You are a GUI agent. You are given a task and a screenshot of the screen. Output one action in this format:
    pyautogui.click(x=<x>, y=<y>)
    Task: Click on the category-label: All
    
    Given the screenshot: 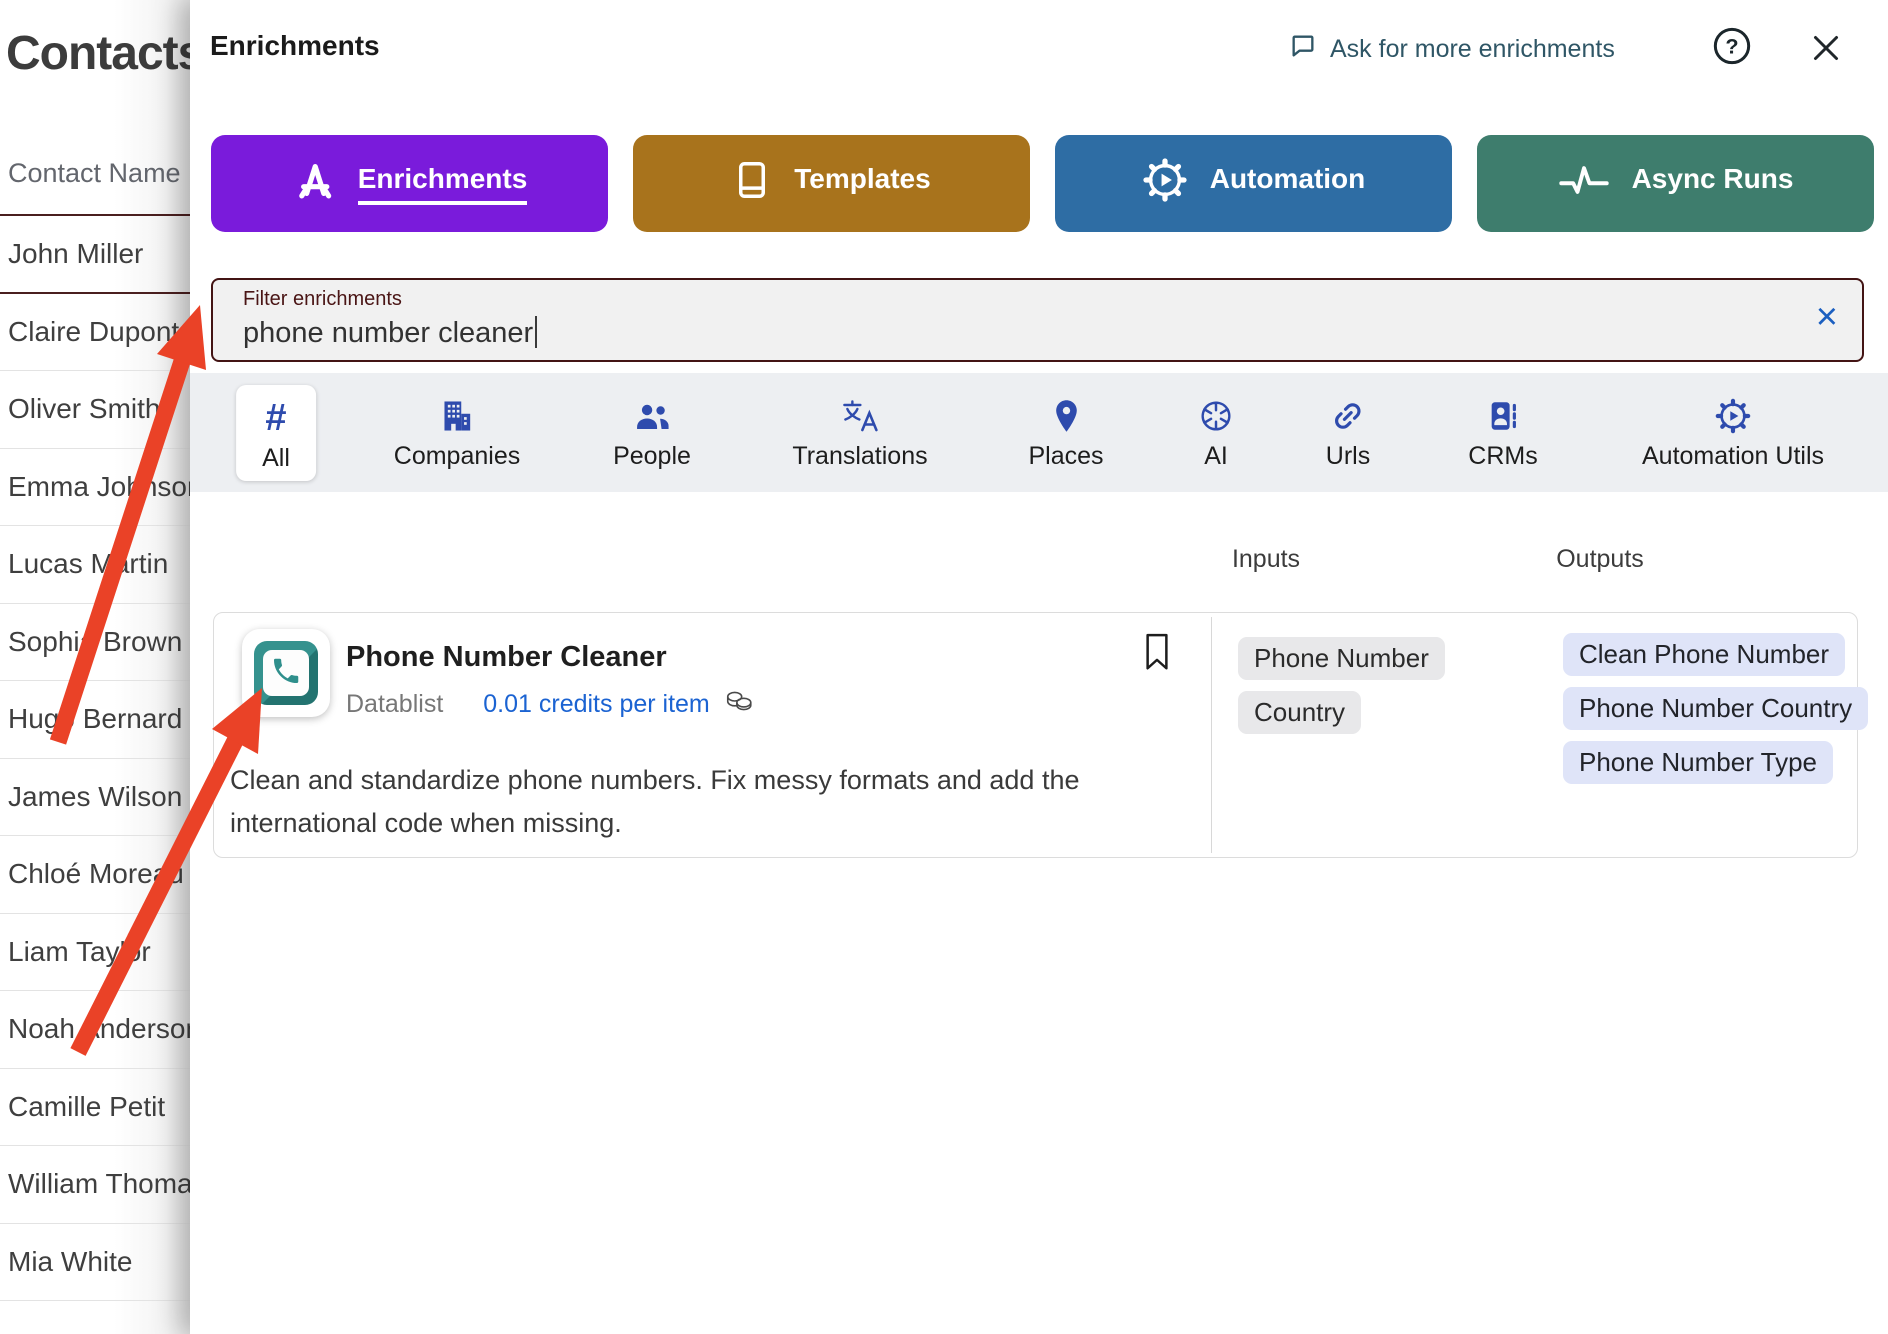 What is the action you would take?
    pyautogui.click(x=276, y=458)
    